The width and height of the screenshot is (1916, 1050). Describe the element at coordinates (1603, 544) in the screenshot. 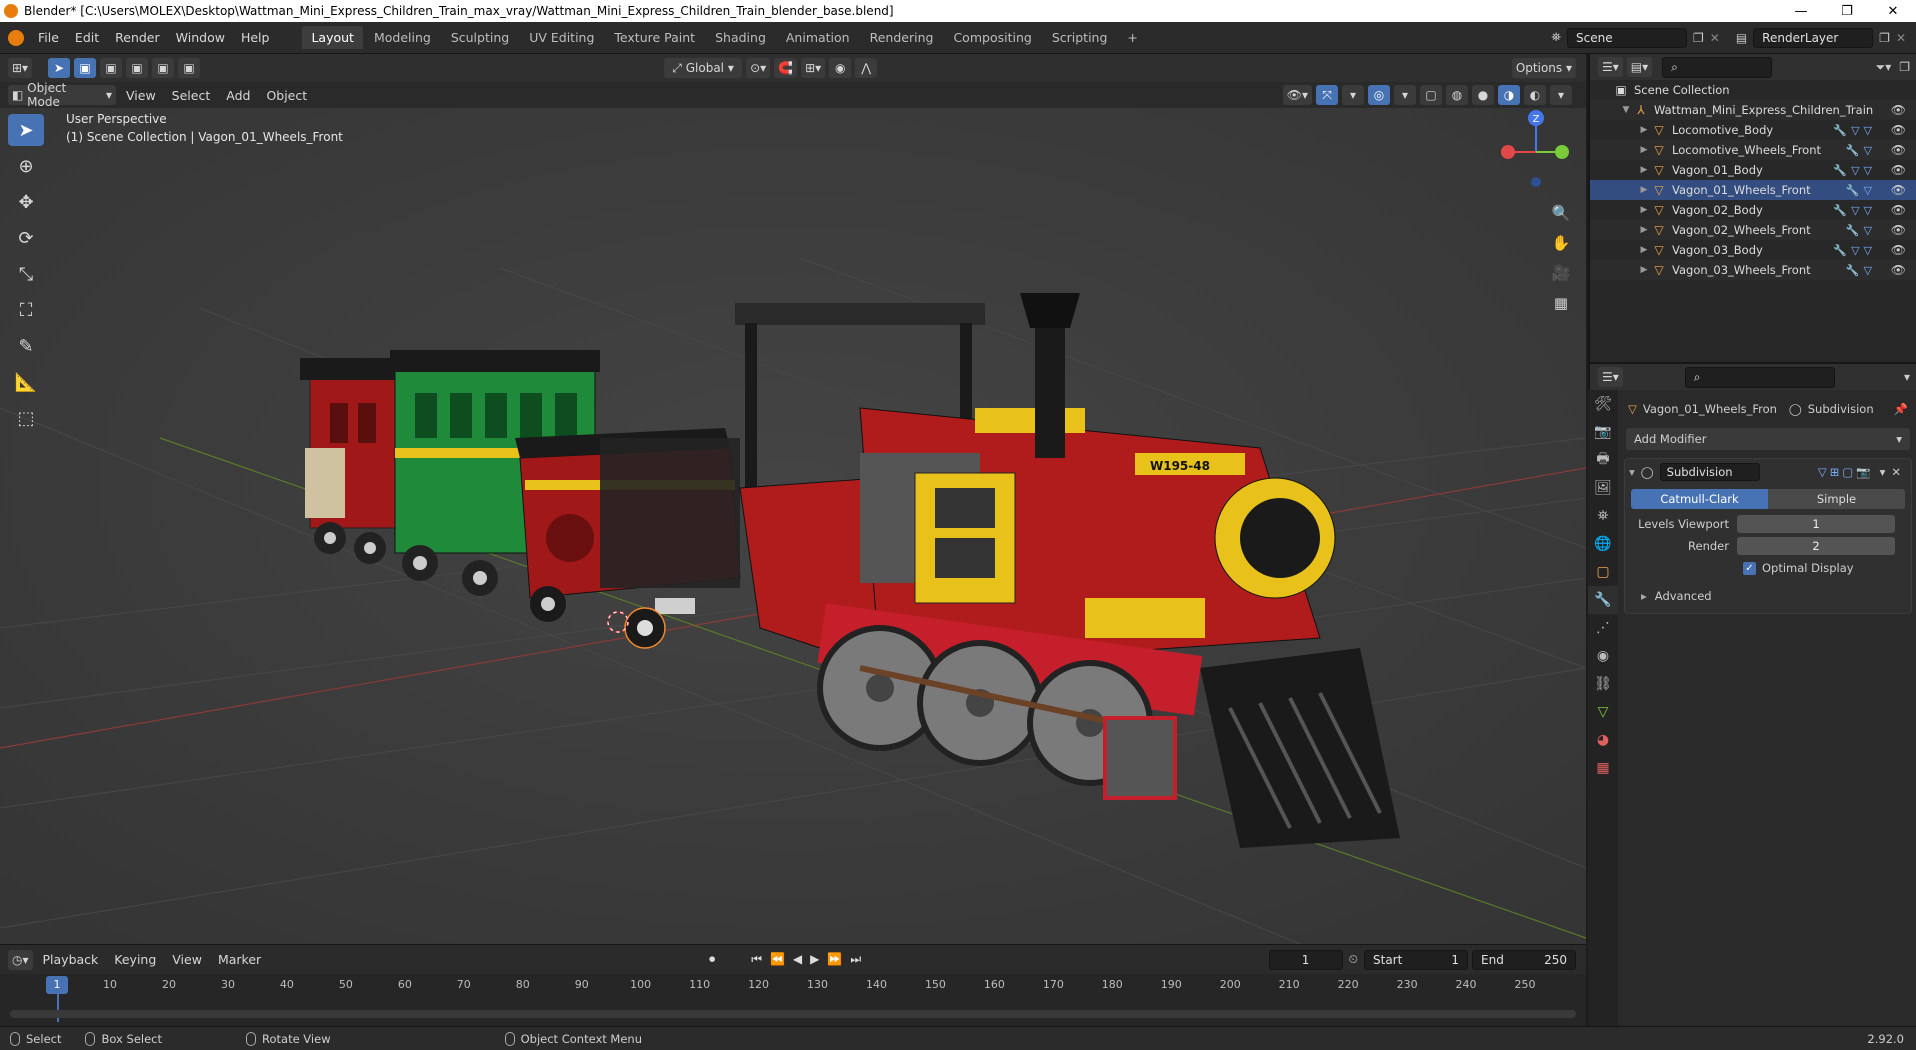

I see `world-tab-icon: 🌐` at that location.